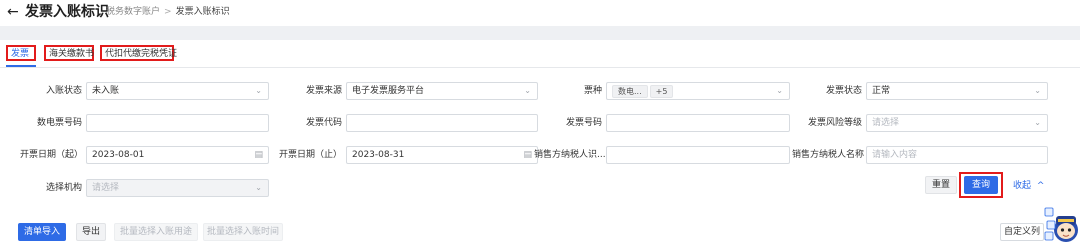 This screenshot has height=247, width=1080. I want to click on date-end-value: 2023-08-31, so click(378, 155).